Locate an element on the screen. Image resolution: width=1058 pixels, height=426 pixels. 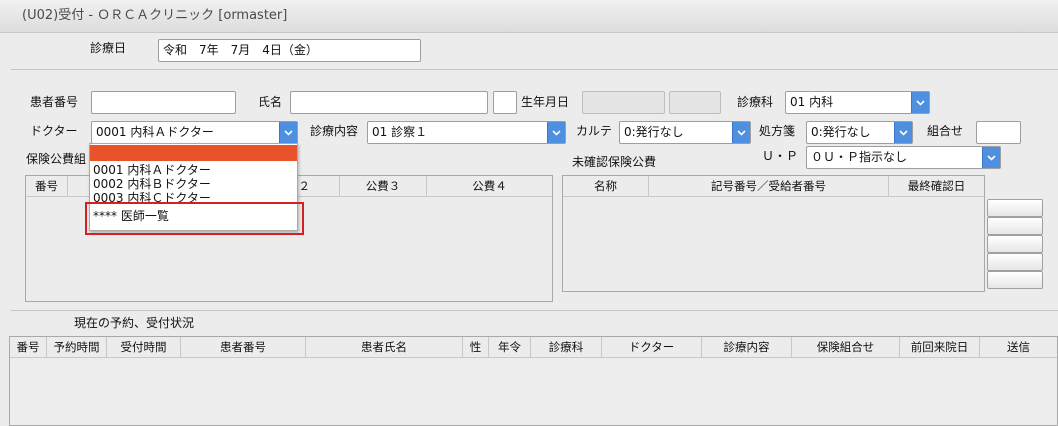
unconfirmed-table-header: 名称 記号番号／受給者番号 最終確認日 is located at coordinates (773, 186).